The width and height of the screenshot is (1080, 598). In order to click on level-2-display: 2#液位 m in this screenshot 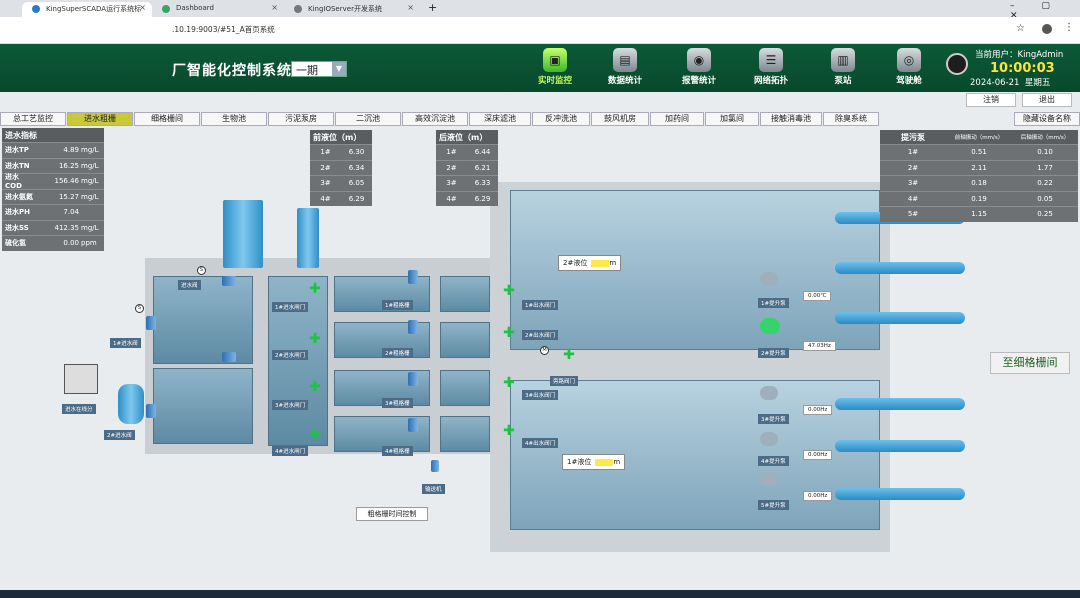, I will do `click(590, 263)`.